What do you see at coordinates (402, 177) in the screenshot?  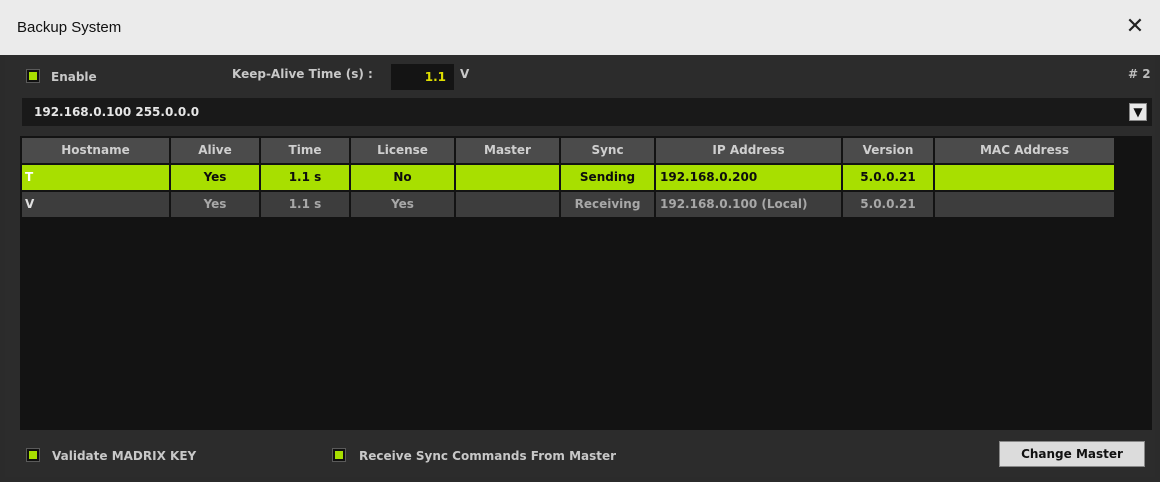 I see `cell-license: No` at bounding box center [402, 177].